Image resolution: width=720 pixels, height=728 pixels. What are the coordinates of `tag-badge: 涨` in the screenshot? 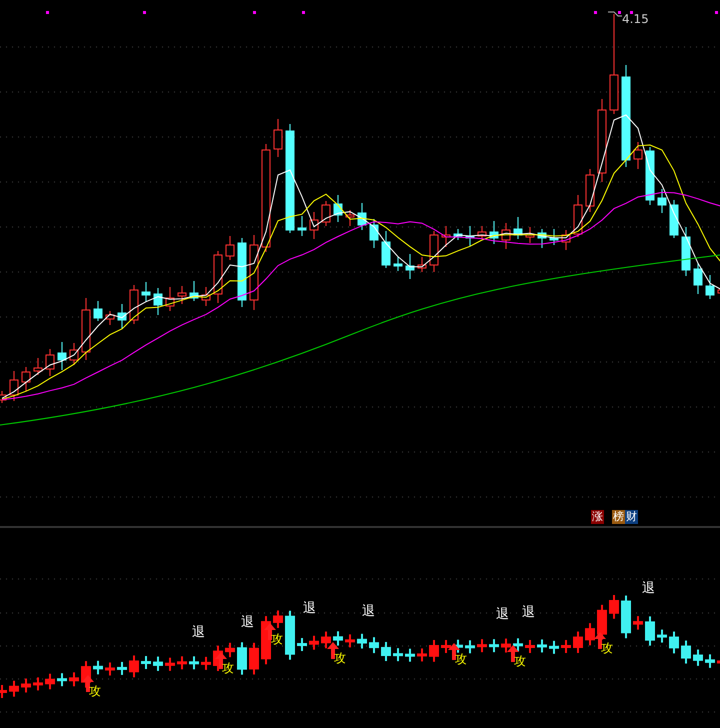 It's located at (597, 517).